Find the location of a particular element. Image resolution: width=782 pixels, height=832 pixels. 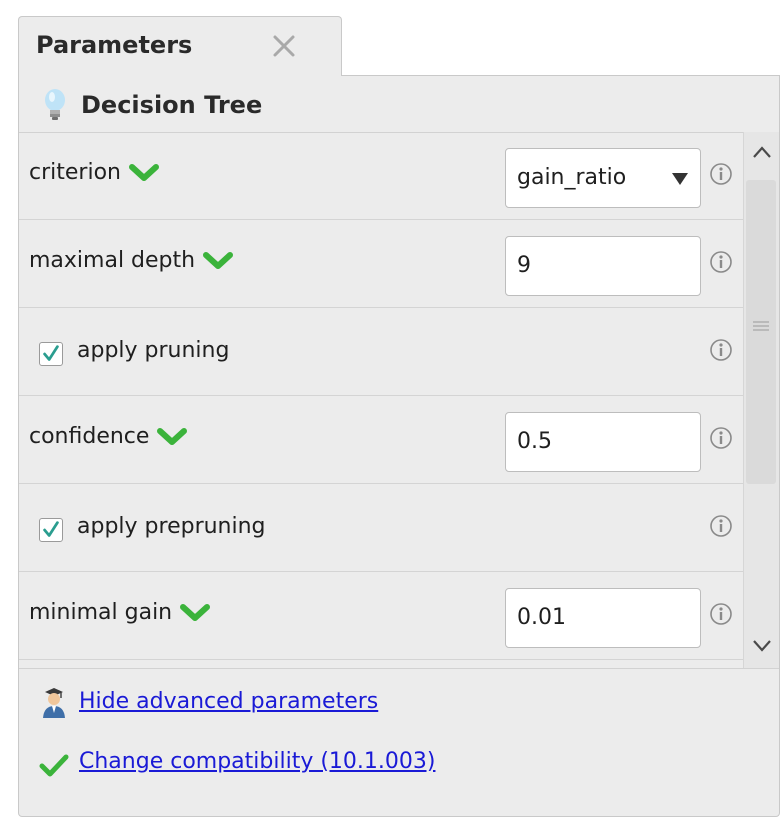

scrollbar is located at coordinates (761, 400).